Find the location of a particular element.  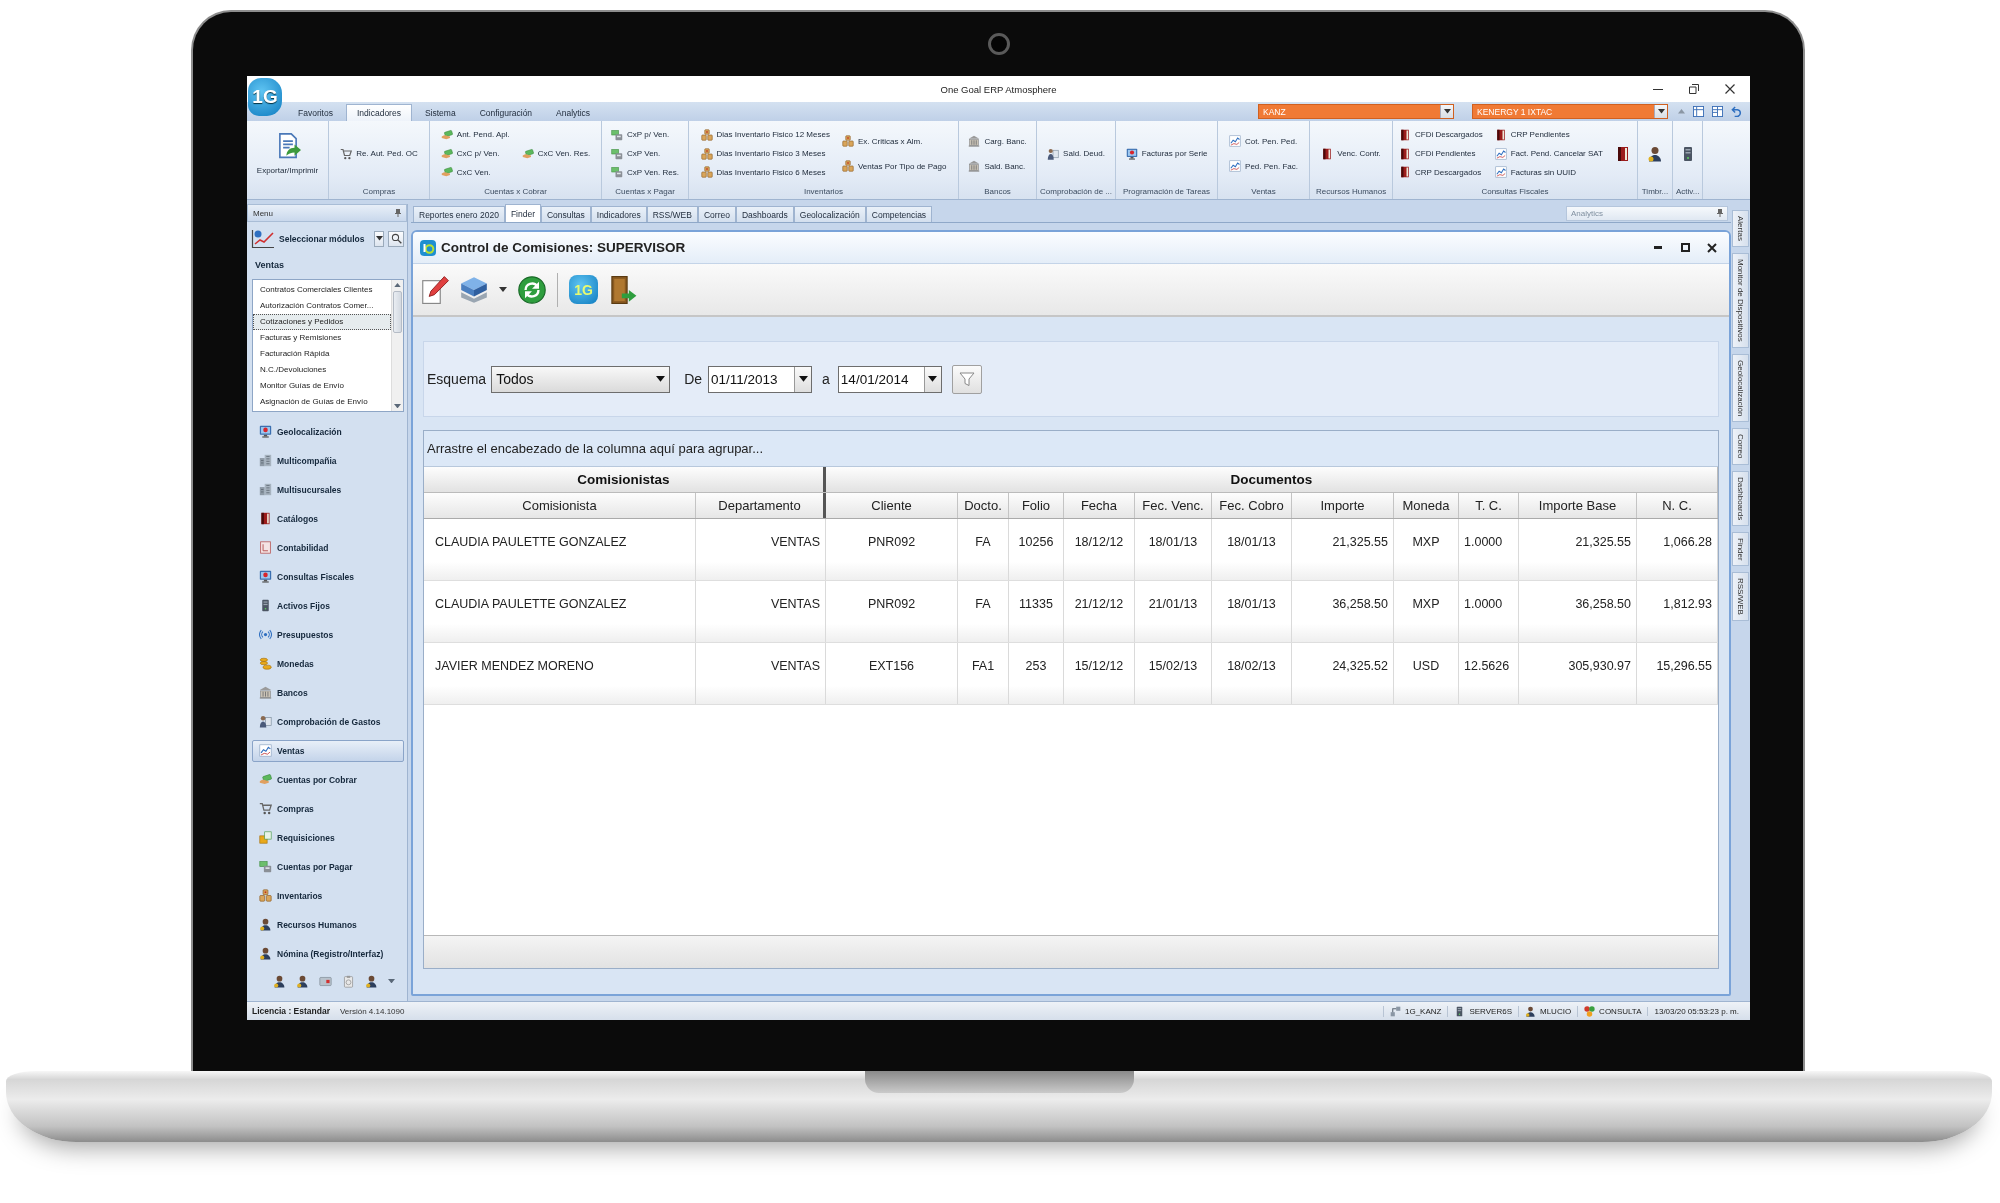

column-header: Cliente is located at coordinates (892, 505).